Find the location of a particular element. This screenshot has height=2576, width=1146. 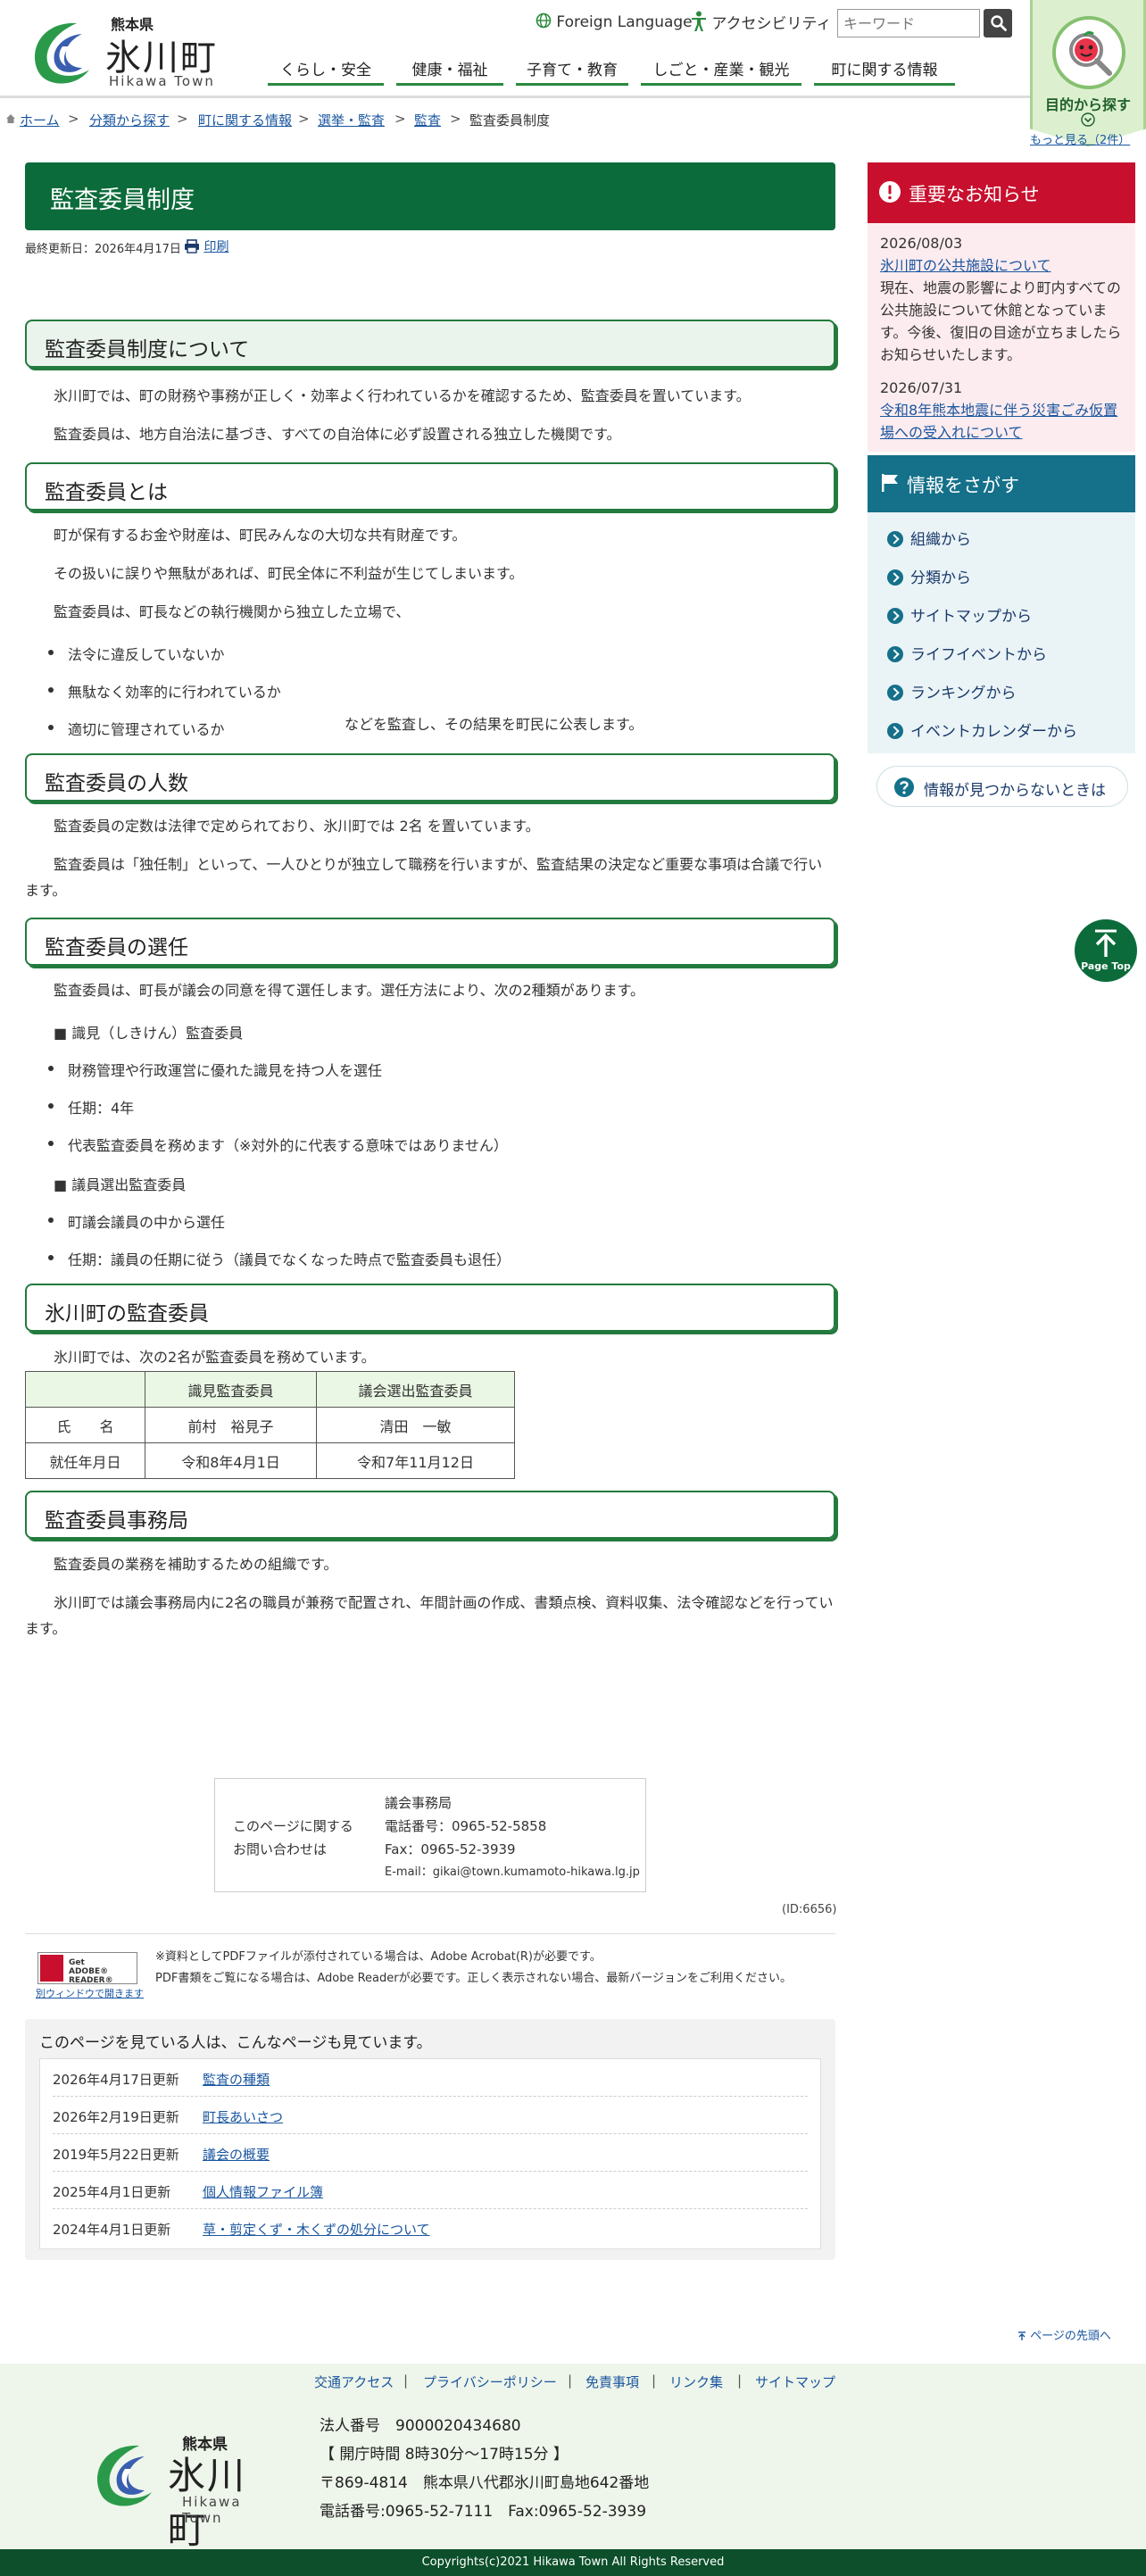

notice-link: 令和8年熊本地震に伴う災害ごみ仮置場への受入れについて is located at coordinates (1005, 421).